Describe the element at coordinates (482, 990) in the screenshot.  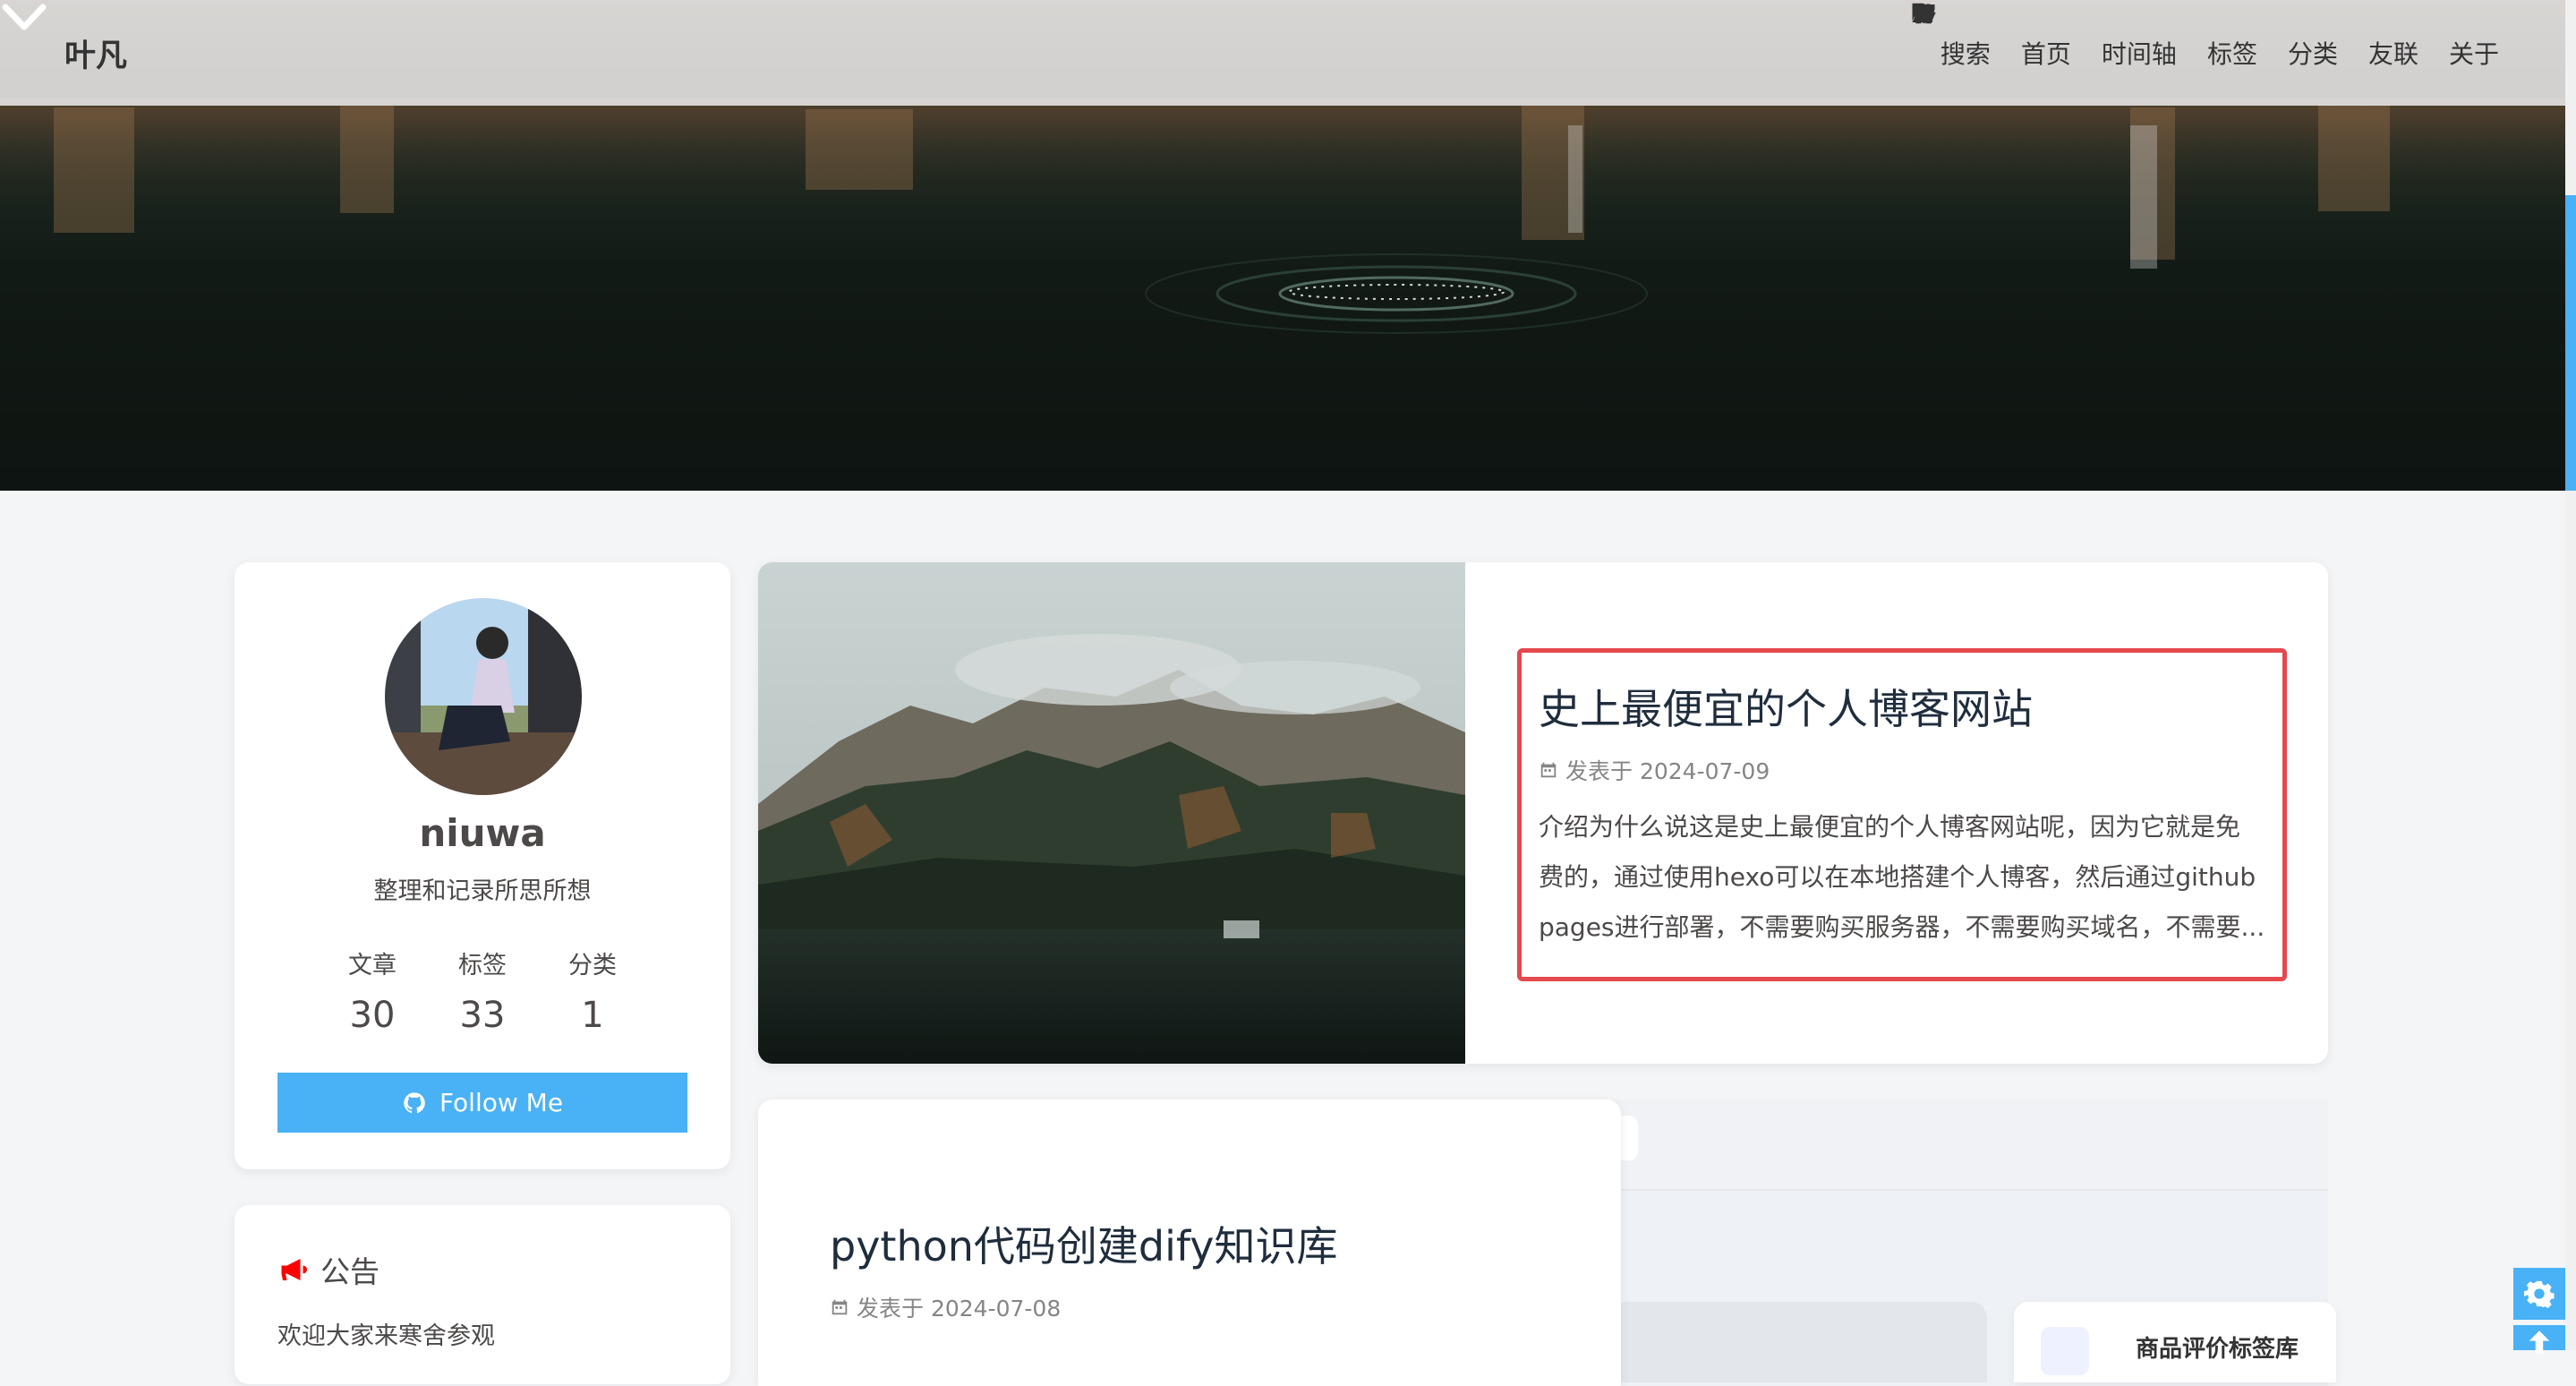
I see `stat-tags: 标签 33` at that location.